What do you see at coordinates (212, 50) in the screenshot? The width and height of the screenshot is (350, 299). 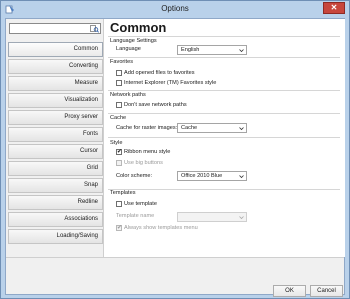 I see `language-select: English` at bounding box center [212, 50].